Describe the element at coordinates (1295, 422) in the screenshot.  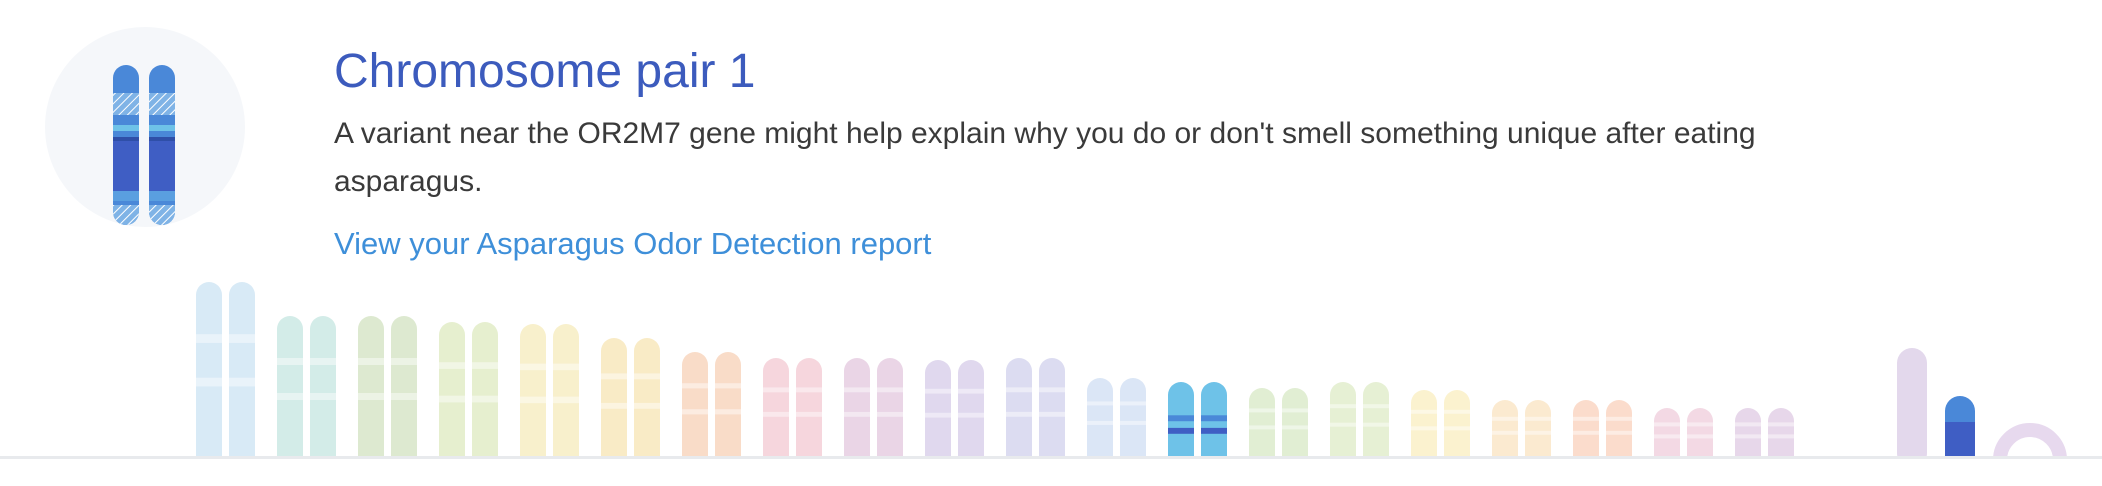
I see `chromosome-14-b` at that location.